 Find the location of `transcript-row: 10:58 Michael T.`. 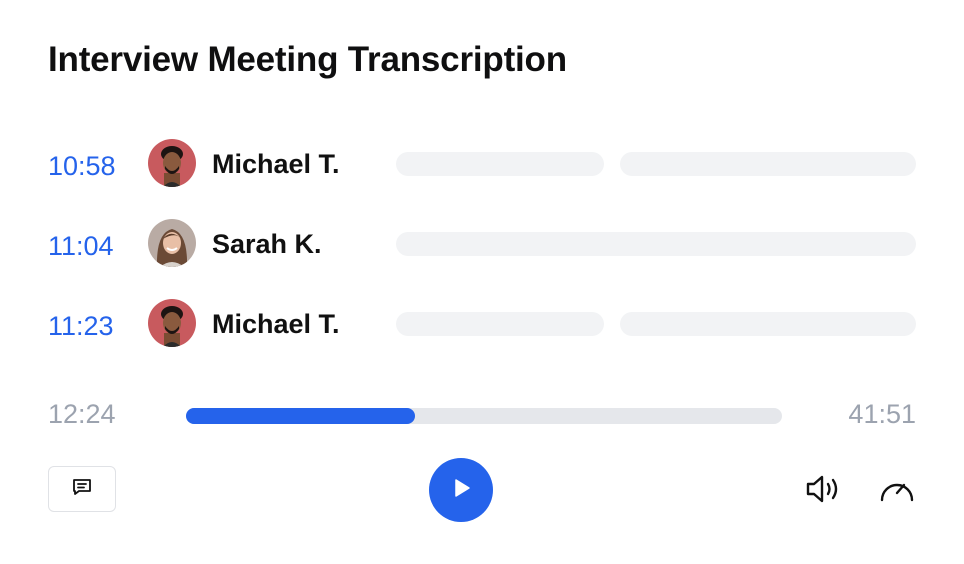

transcript-row: 10:58 Michael T. is located at coordinates (482, 164).